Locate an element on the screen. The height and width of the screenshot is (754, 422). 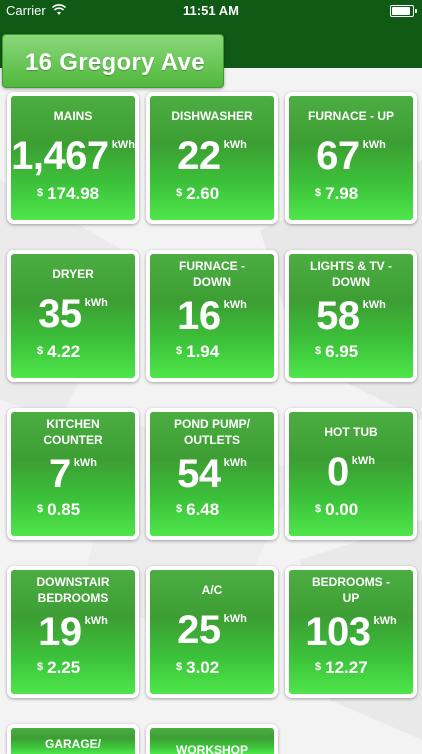
kwh-value: 58 is located at coordinates (338, 316).